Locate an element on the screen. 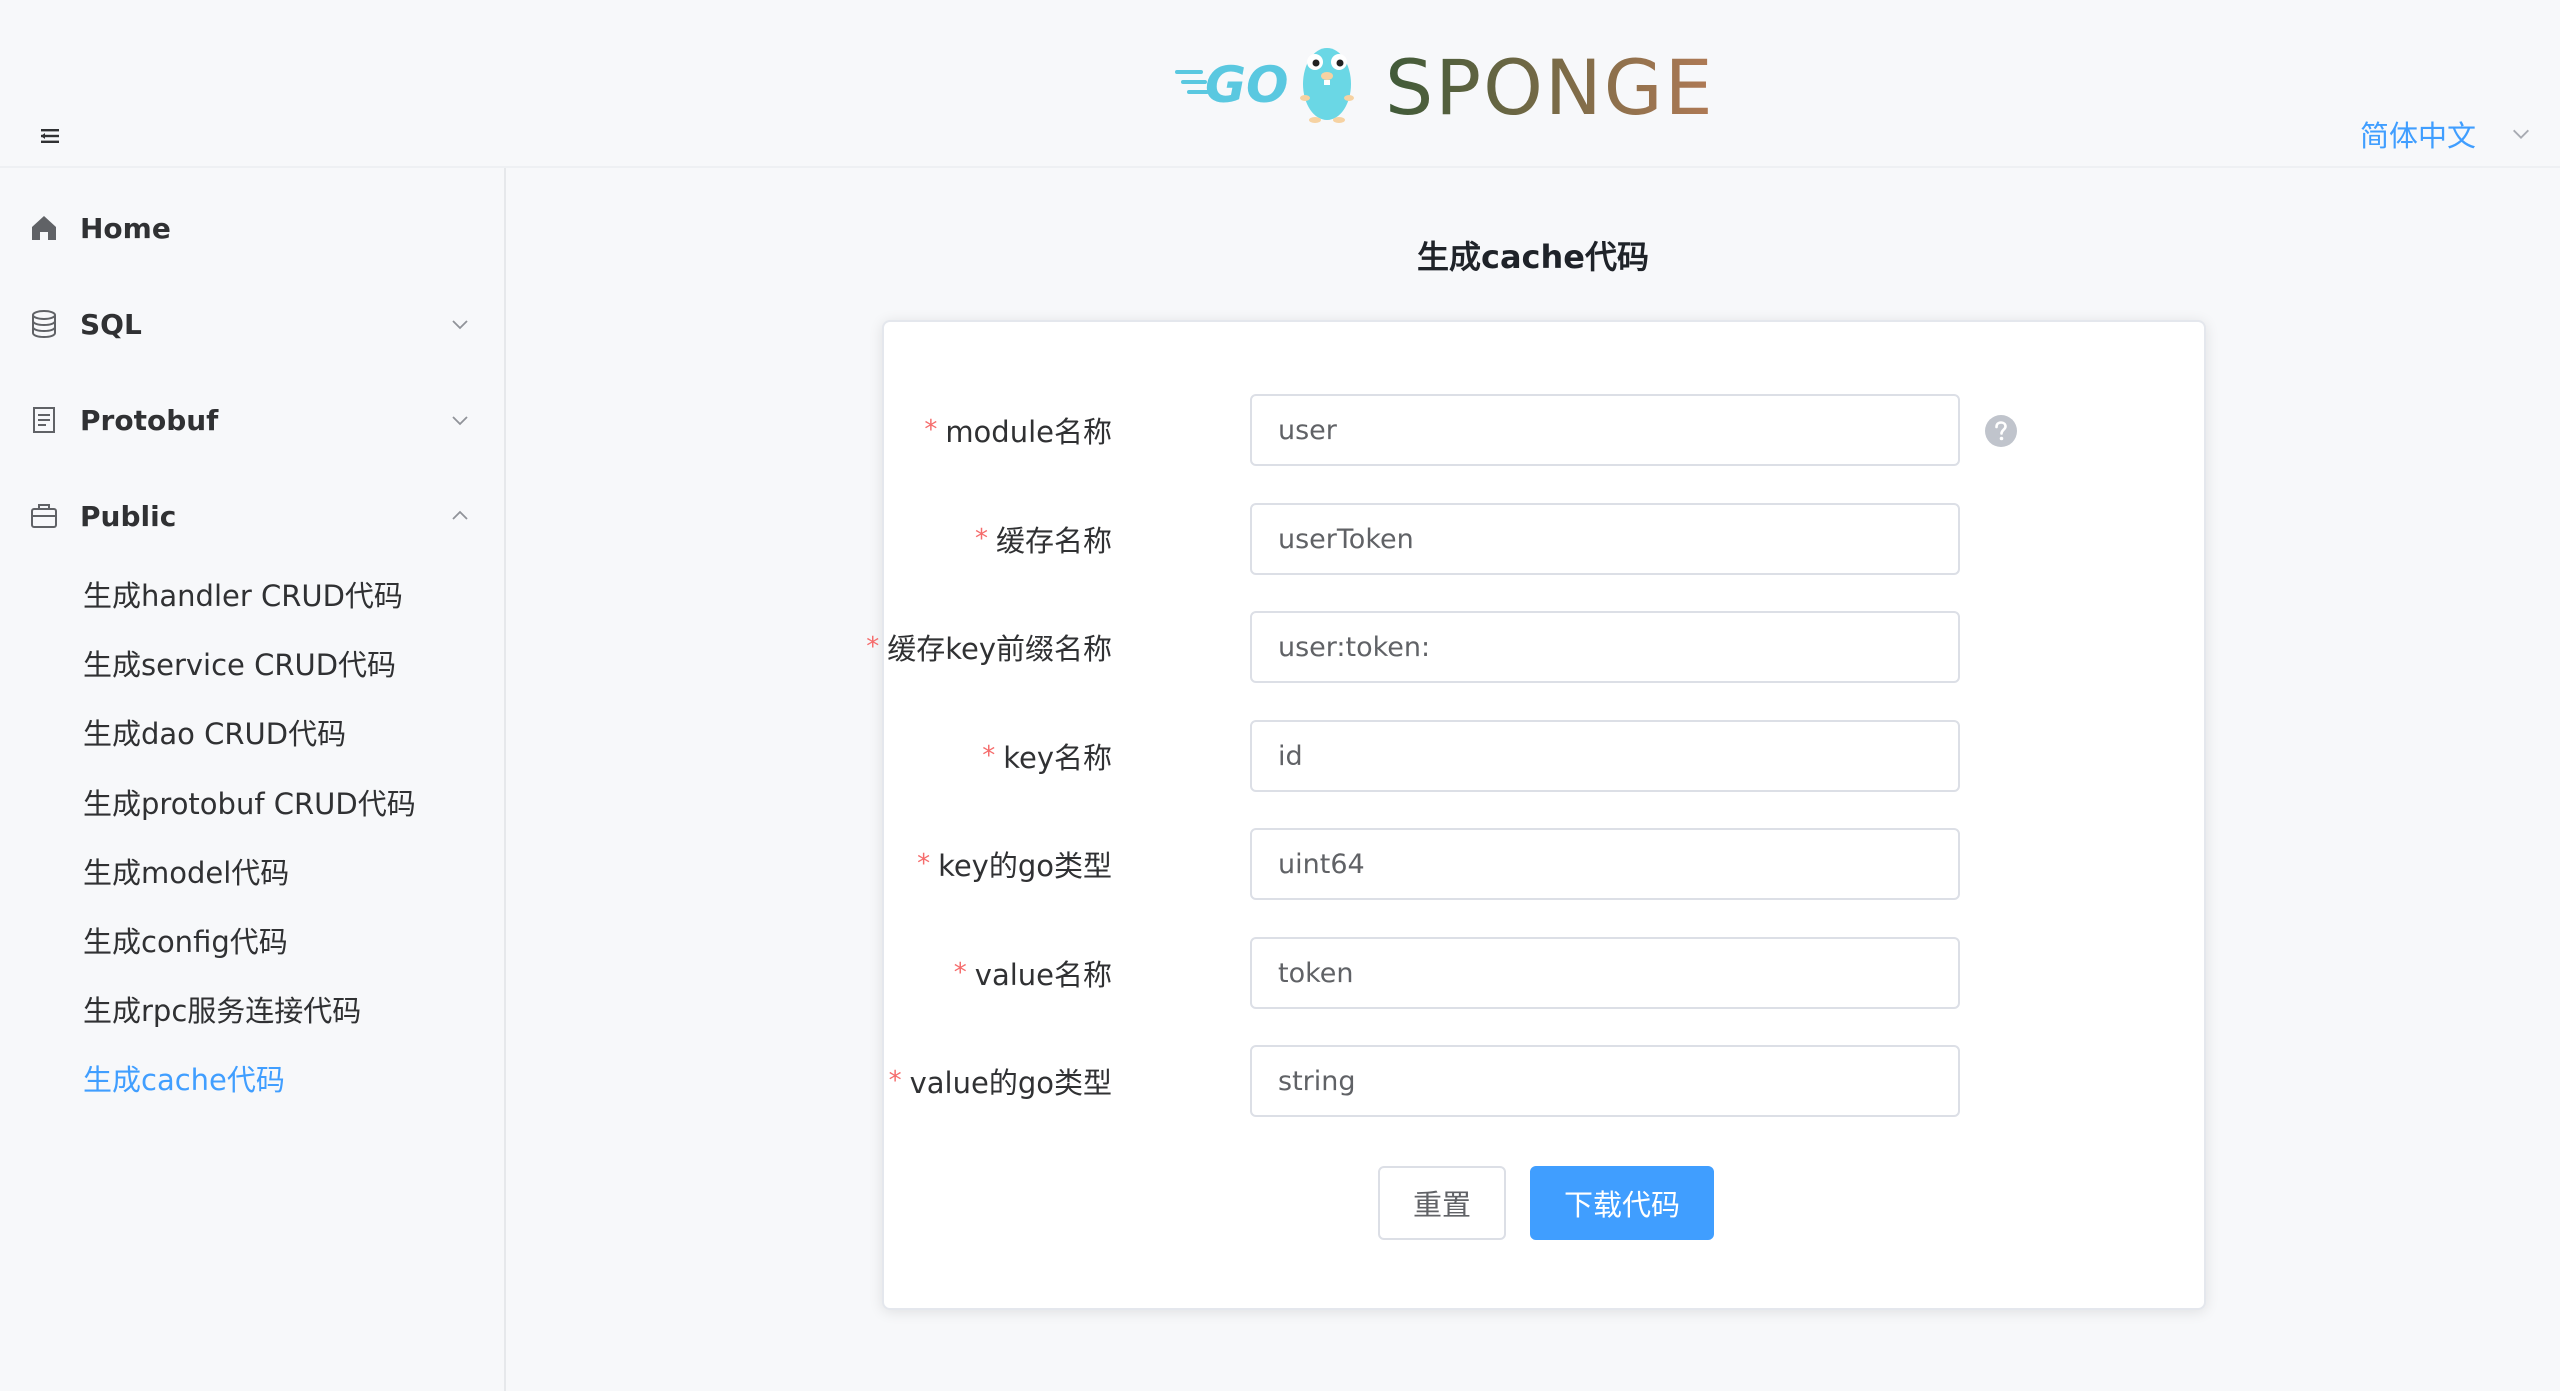  form-row-value-name: * value名称 is located at coordinates (1546, 973).